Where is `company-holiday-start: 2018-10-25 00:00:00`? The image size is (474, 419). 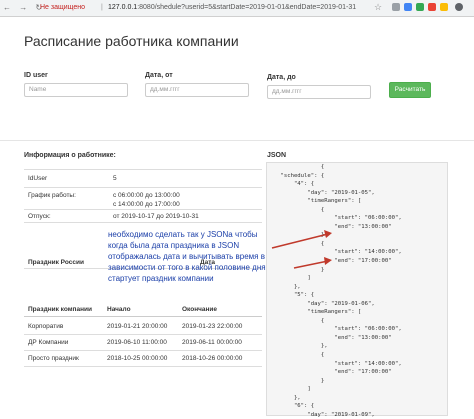
company-holiday-start: 2018-10-25 00:00:00 is located at coordinates (137, 358).